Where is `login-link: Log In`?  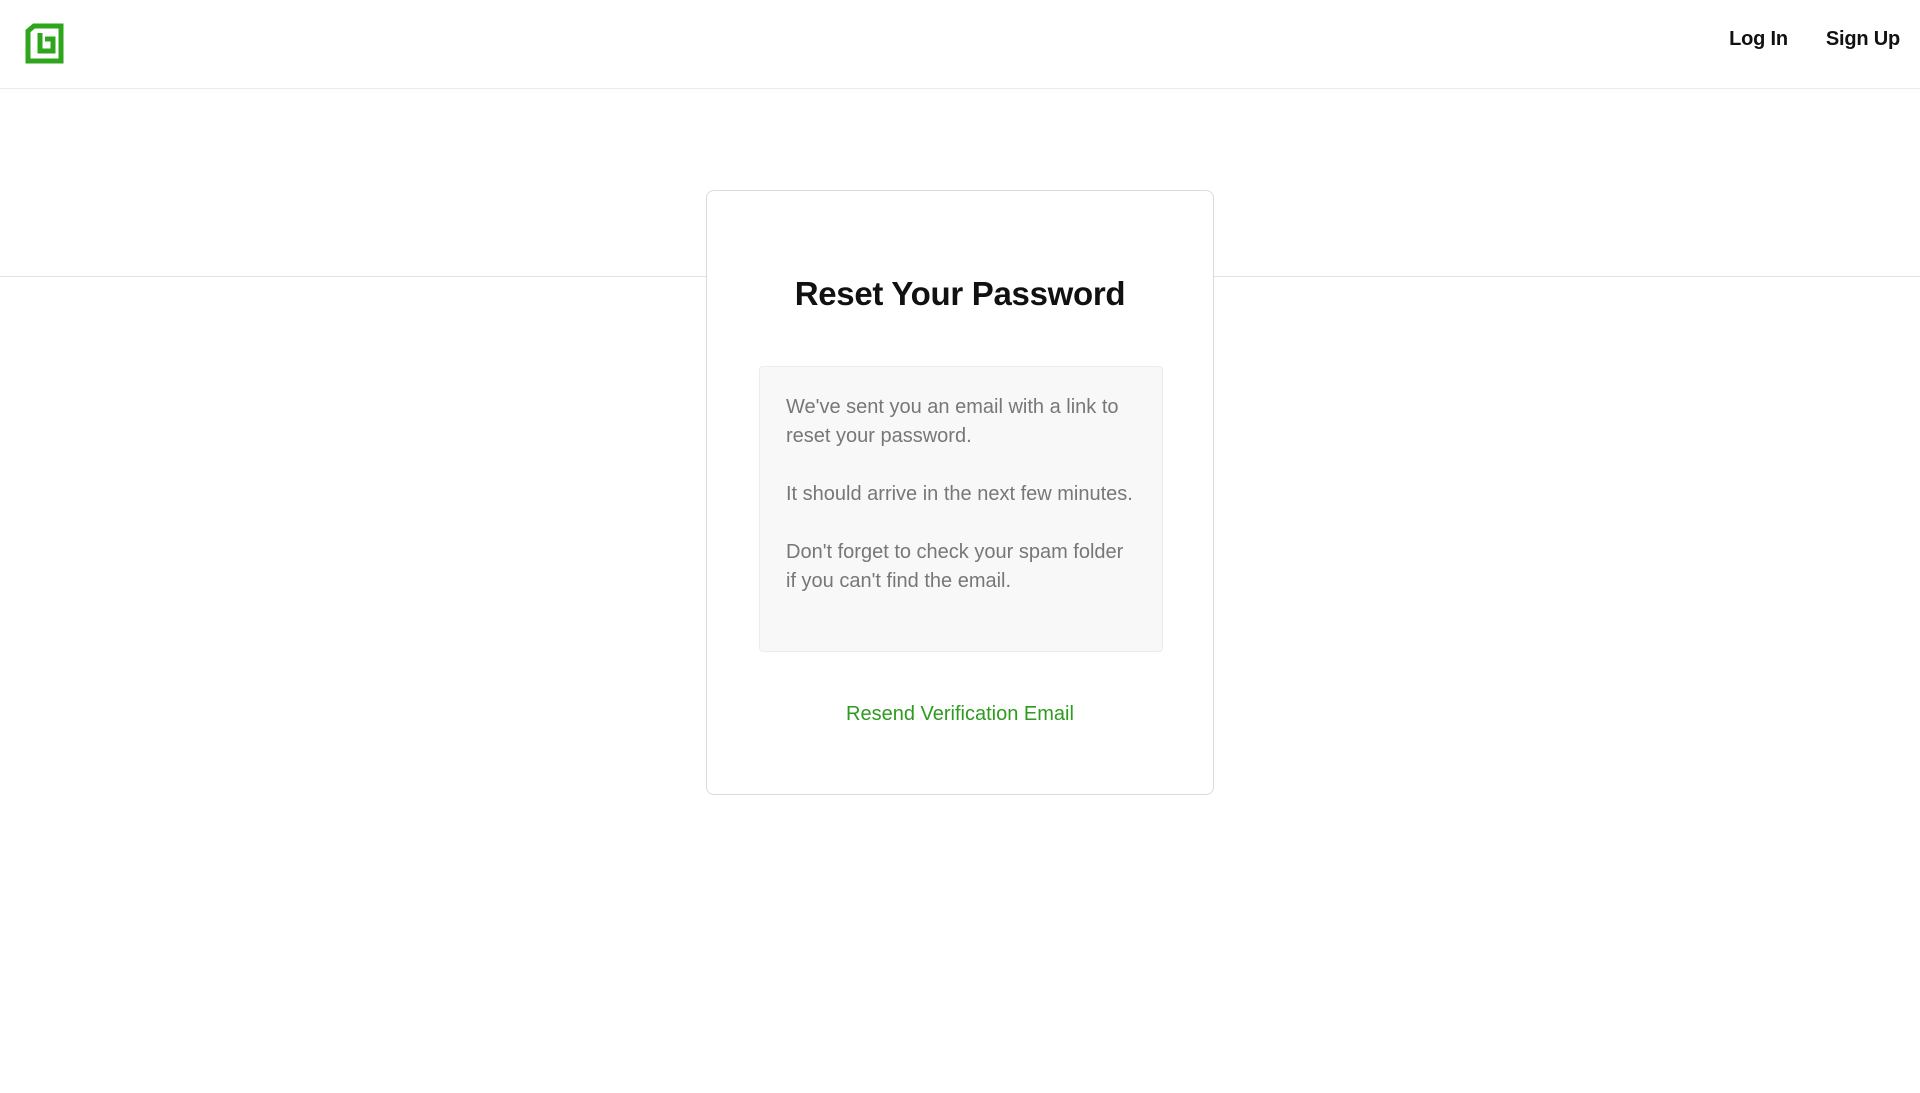 login-link: Log In is located at coordinates (1758, 39).